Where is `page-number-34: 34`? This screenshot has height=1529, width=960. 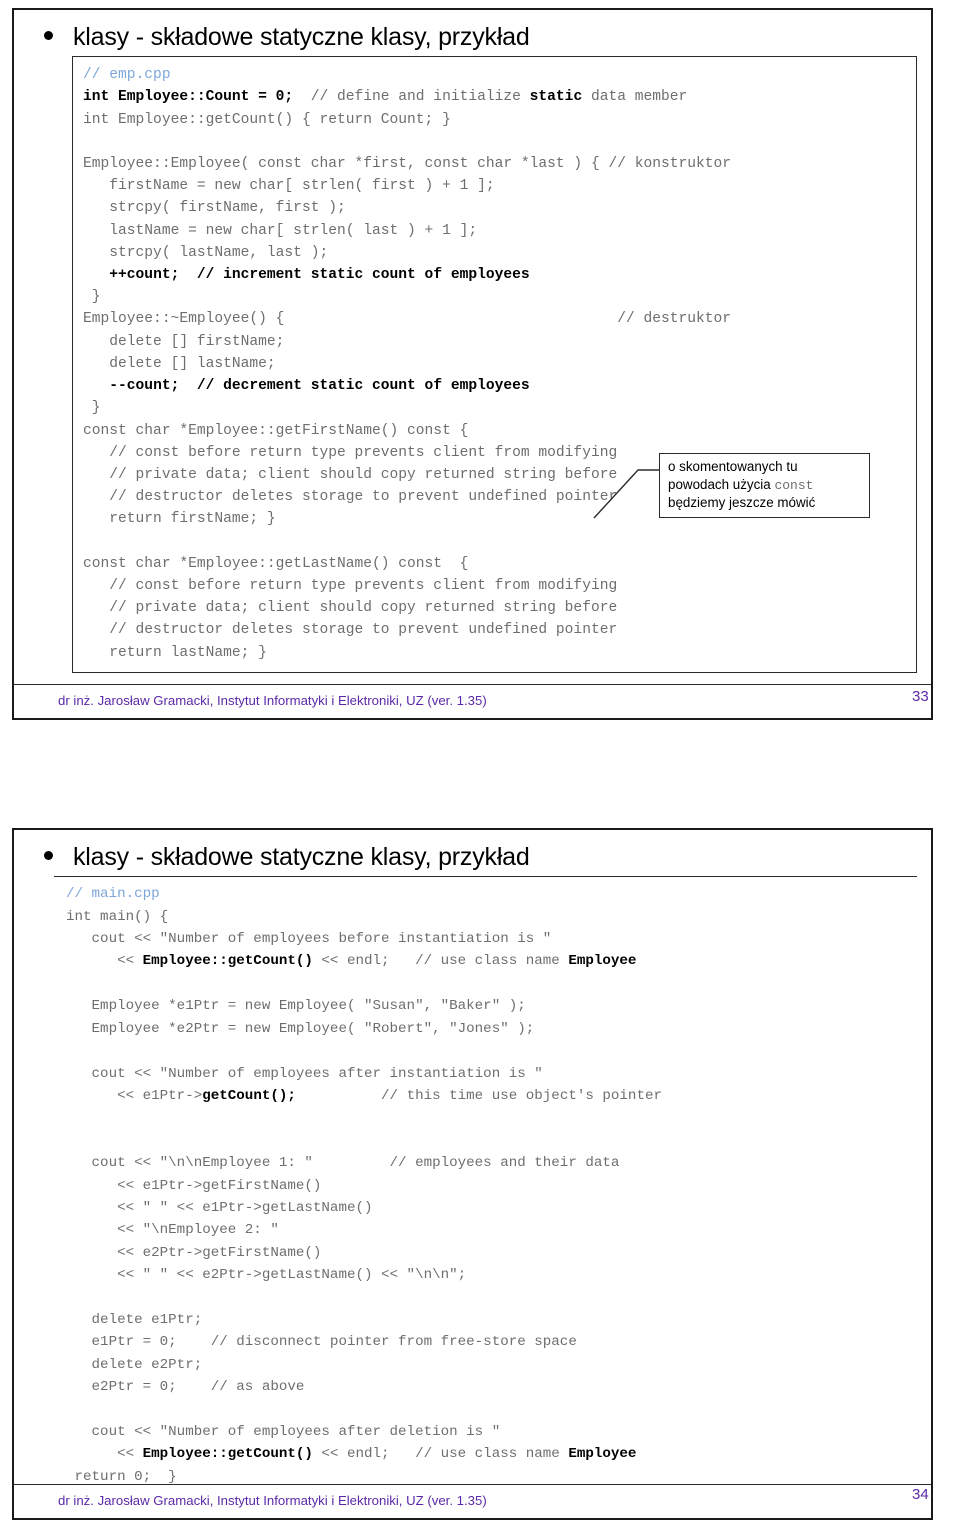 page-number-34: 34 is located at coordinates (920, 1494).